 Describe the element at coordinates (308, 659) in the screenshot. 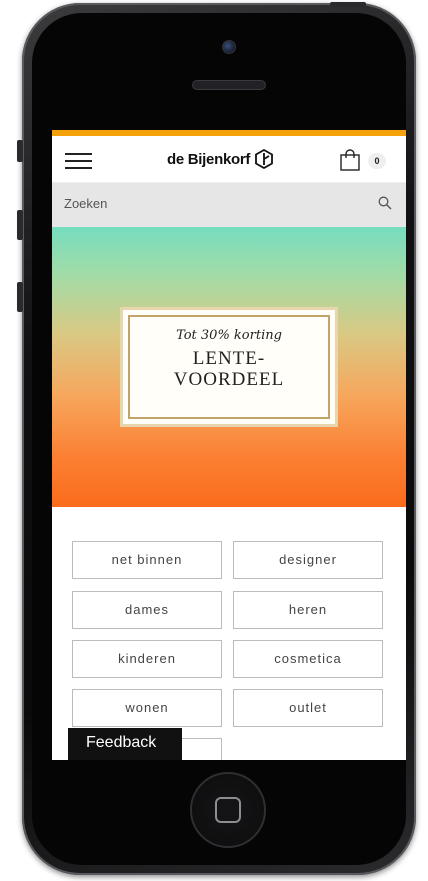

I see `category-cosmetica: cosmetica` at that location.